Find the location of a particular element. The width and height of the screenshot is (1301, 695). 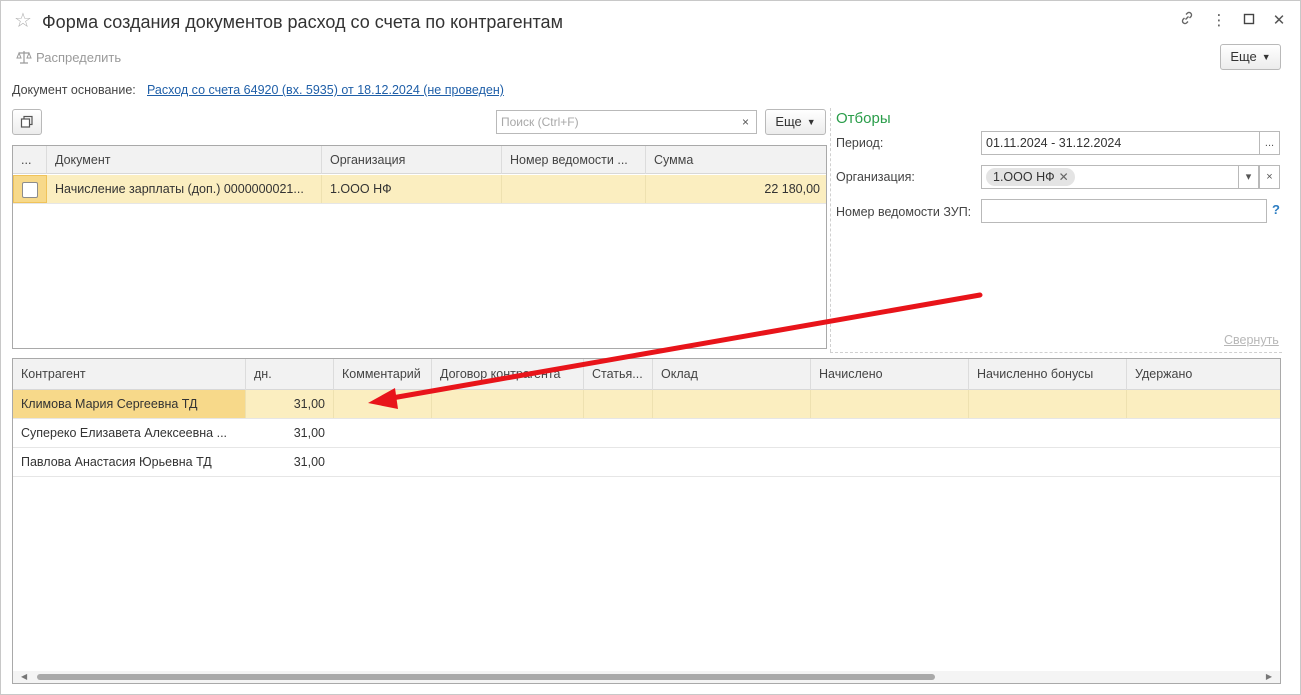

cell-sum: 22 180,00 is located at coordinates (736, 189).